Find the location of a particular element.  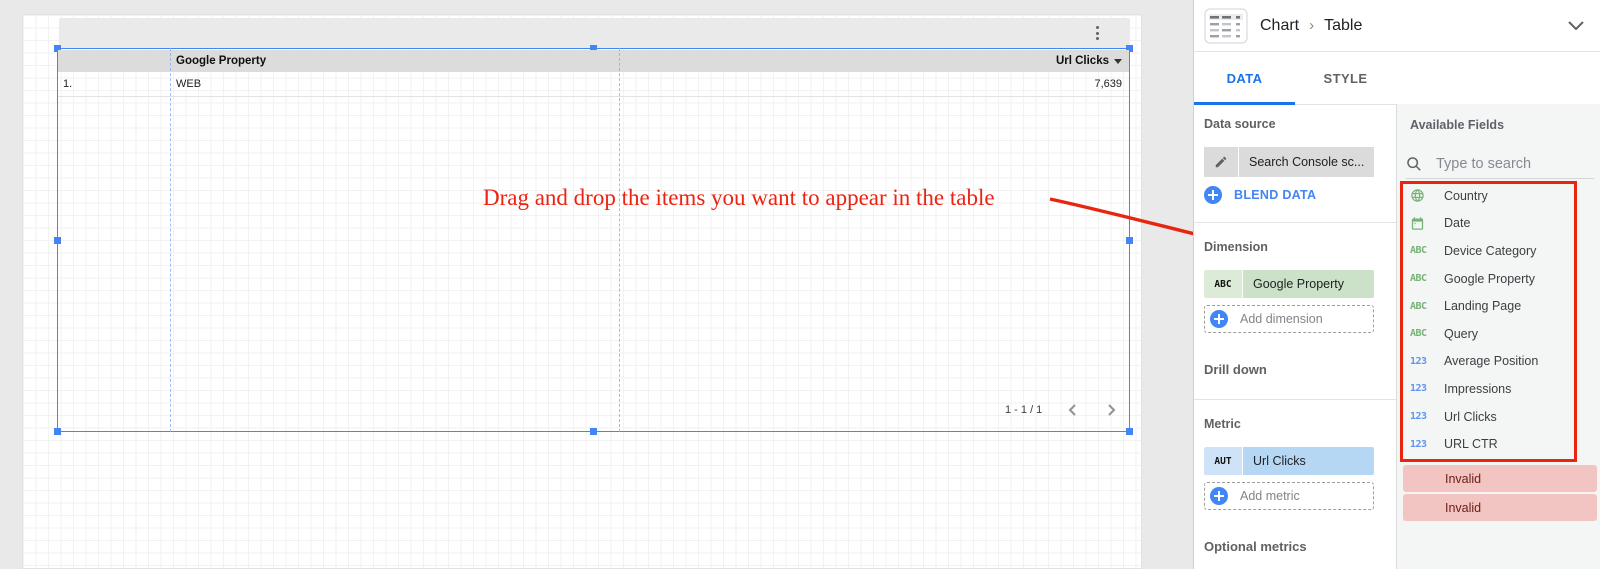

tab-style: STYLE is located at coordinates (1345, 78).